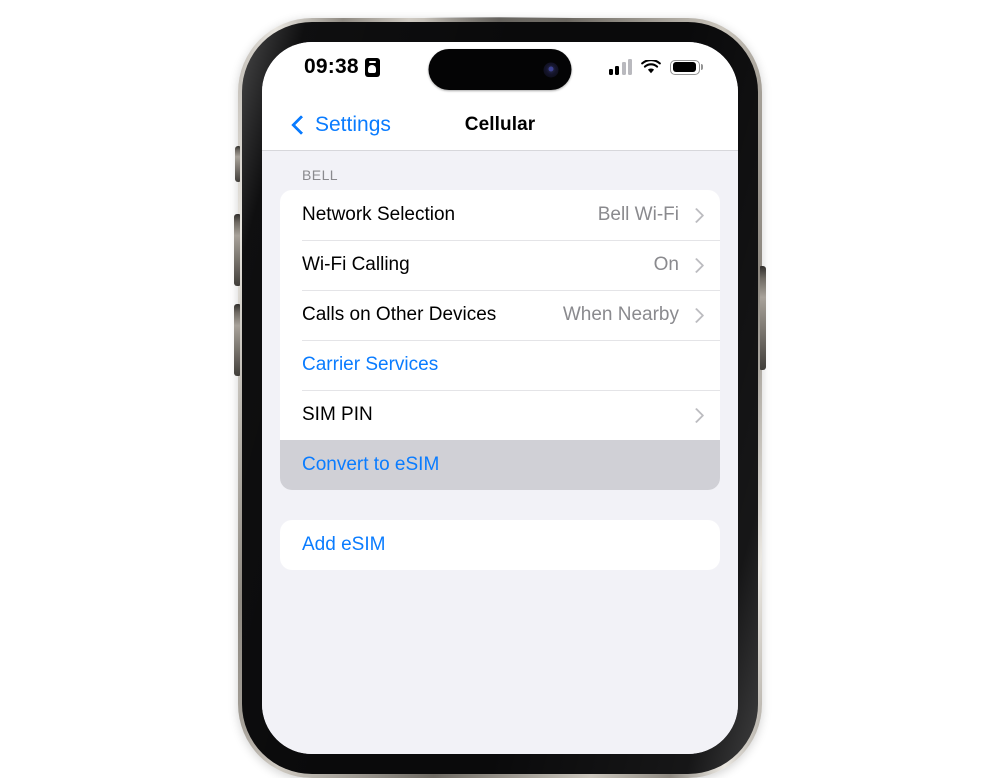 The height and width of the screenshot is (778, 1000). Describe the element at coordinates (370, 364) in the screenshot. I see `row-label: Carrier Services` at that location.